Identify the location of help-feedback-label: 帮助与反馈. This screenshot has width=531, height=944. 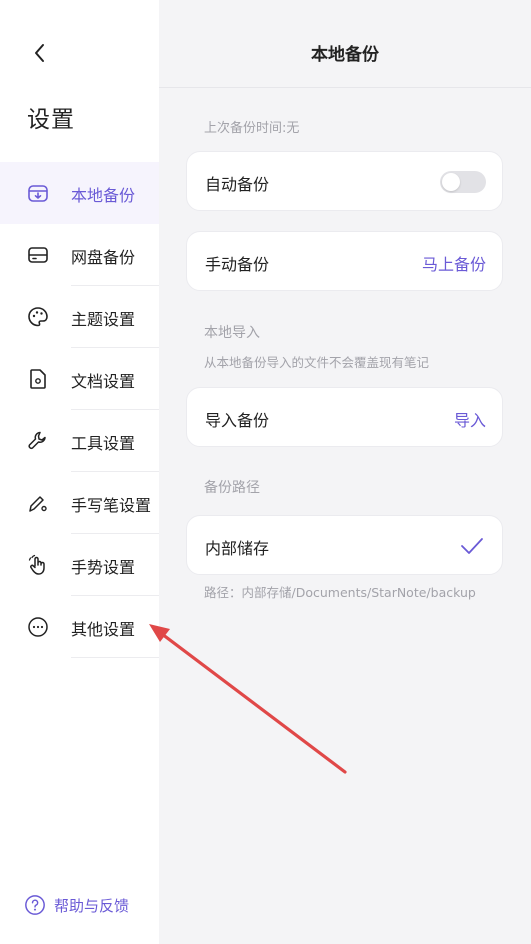
(92, 905).